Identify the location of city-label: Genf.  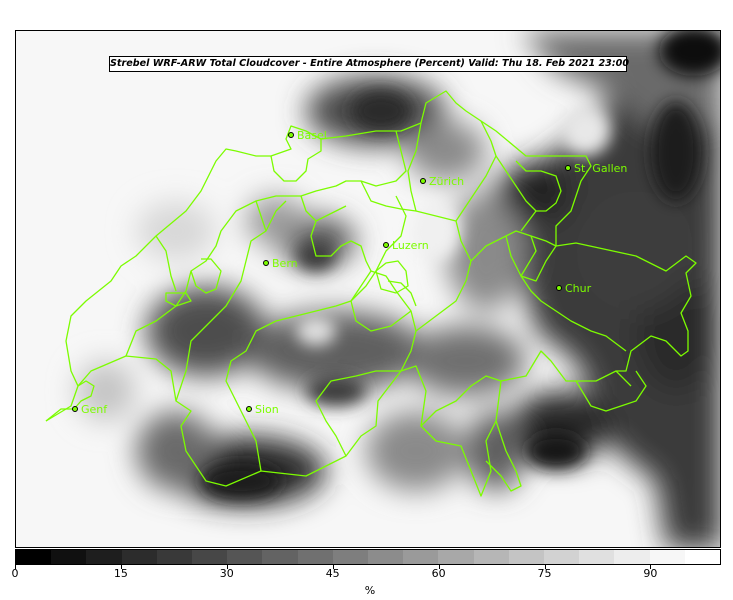
(94, 409).